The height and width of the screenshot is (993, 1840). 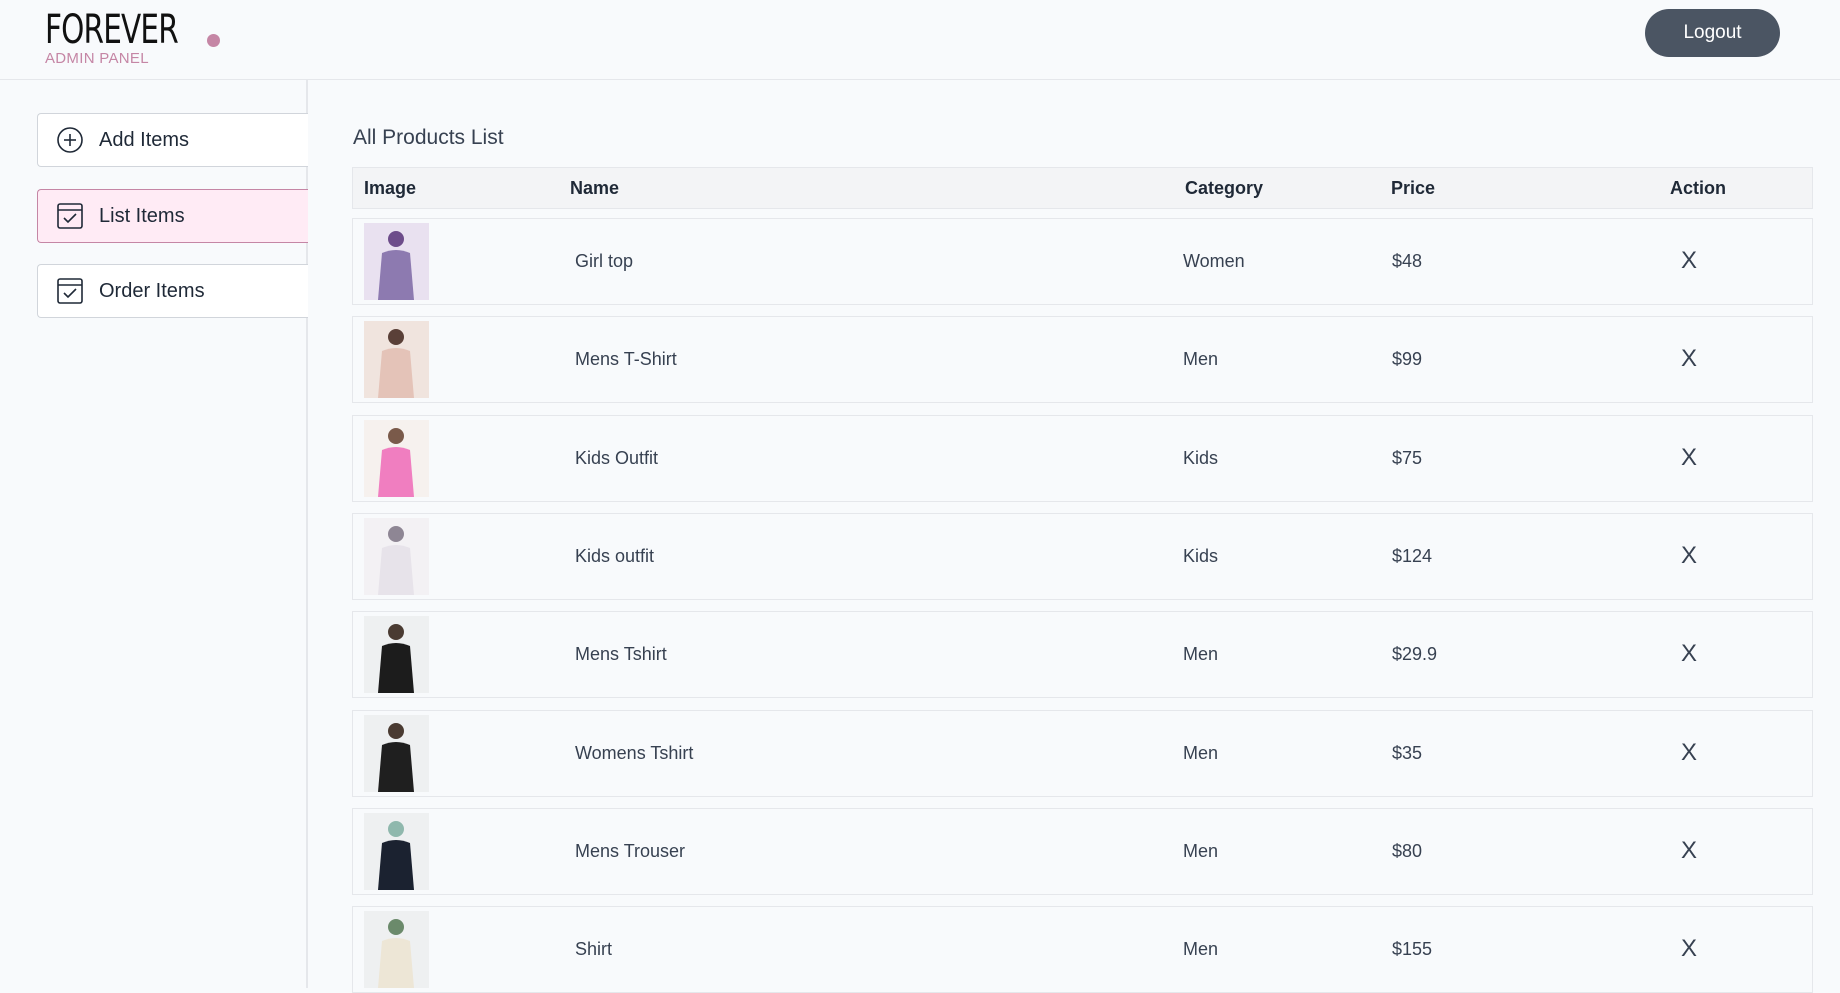 What do you see at coordinates (1407, 261) in the screenshot?
I see `product-price: $48` at bounding box center [1407, 261].